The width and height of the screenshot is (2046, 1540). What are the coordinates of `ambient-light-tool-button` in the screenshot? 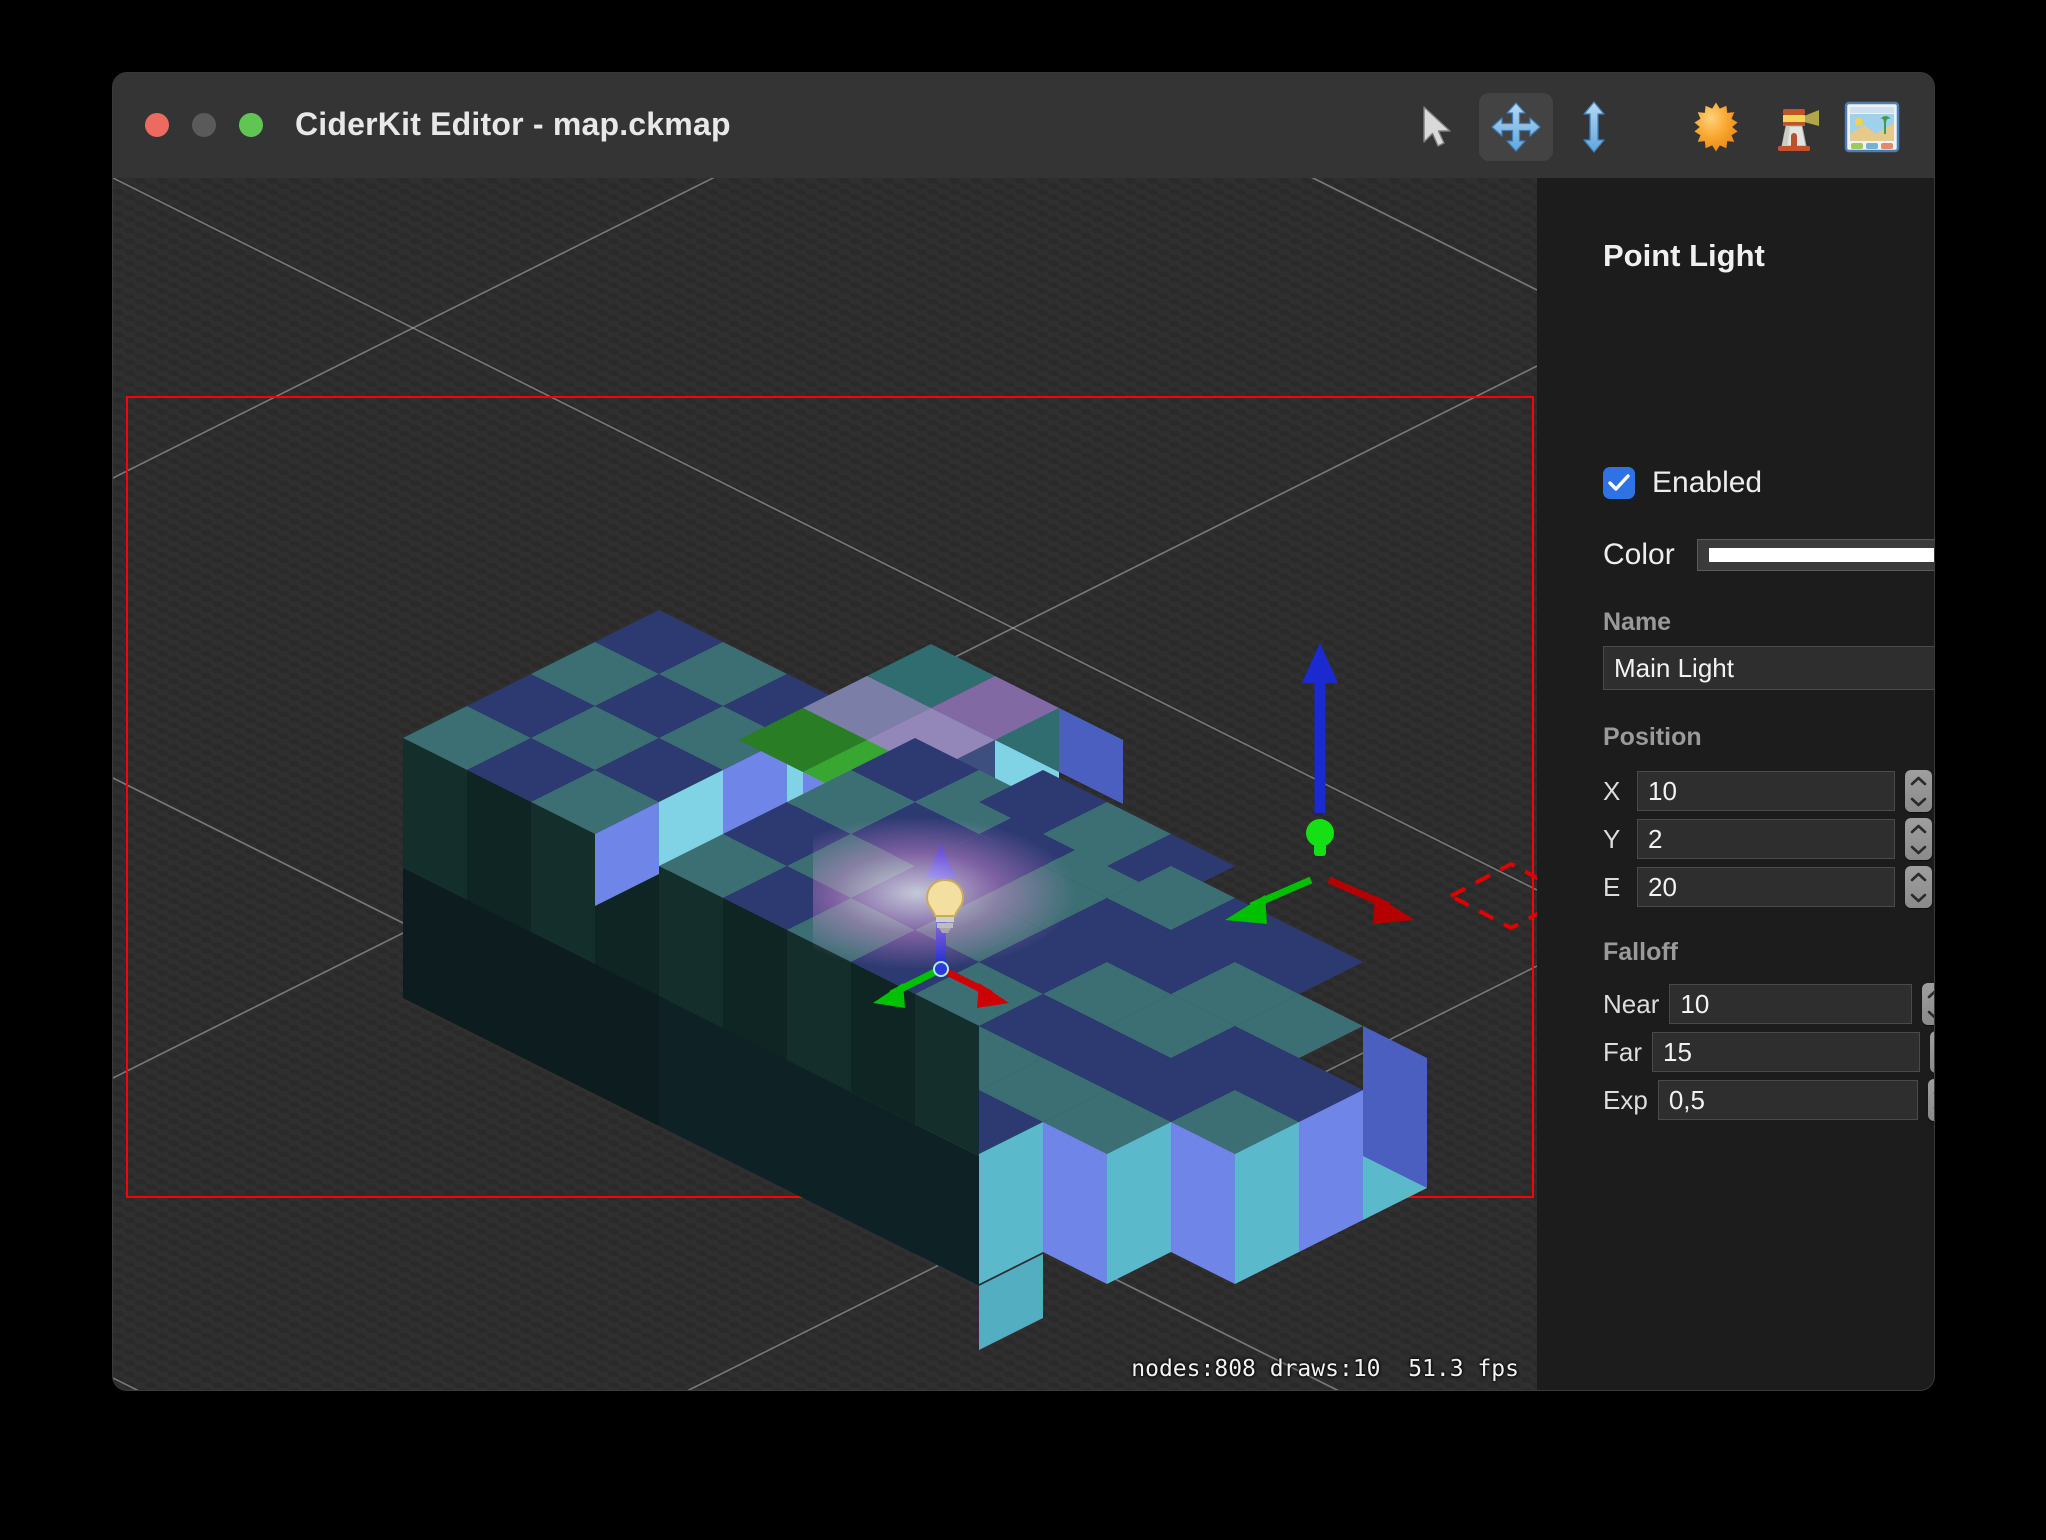 It's located at (1716, 127).